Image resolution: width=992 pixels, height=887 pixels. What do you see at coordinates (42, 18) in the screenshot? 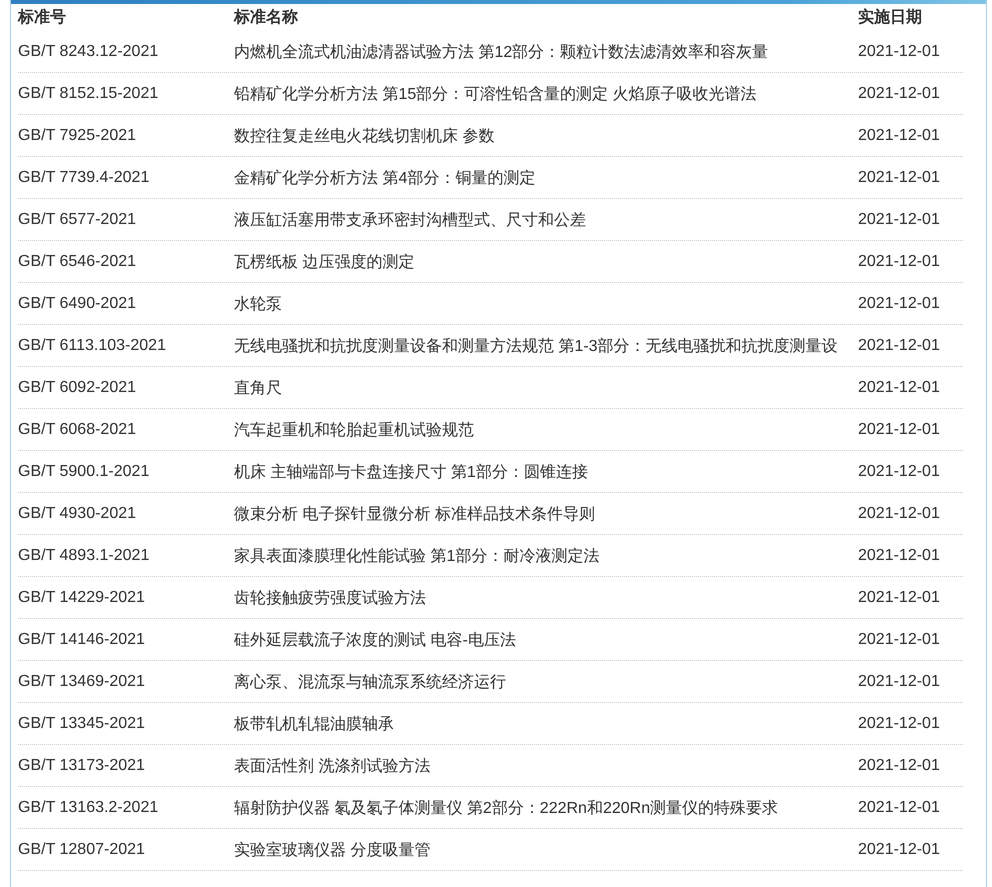
I see `column-header: 标准号` at bounding box center [42, 18].